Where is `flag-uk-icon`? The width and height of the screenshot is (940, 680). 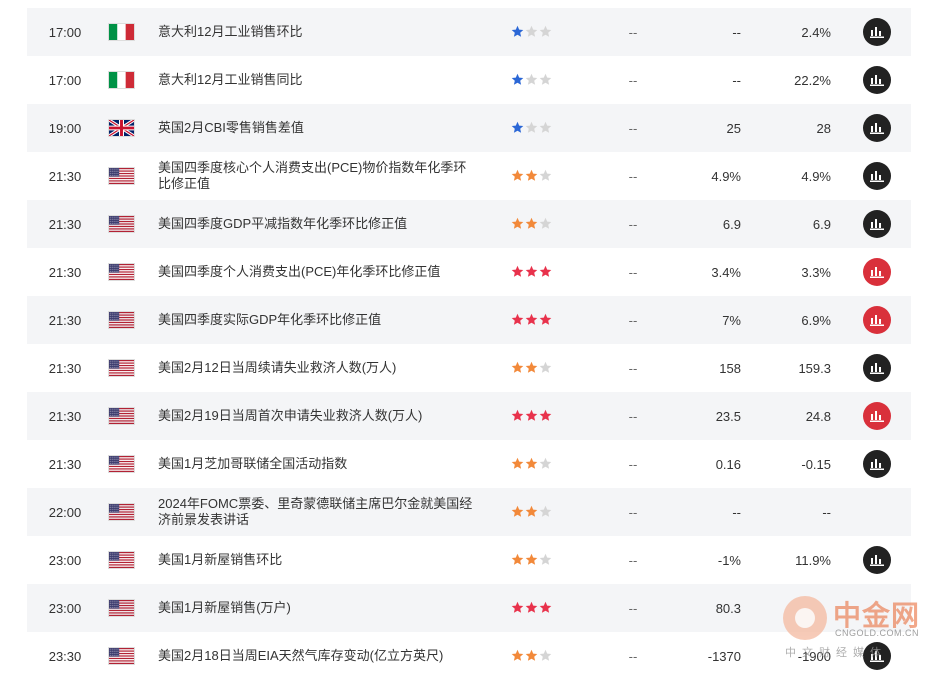
flag-uk-icon is located at coordinates (121, 128).